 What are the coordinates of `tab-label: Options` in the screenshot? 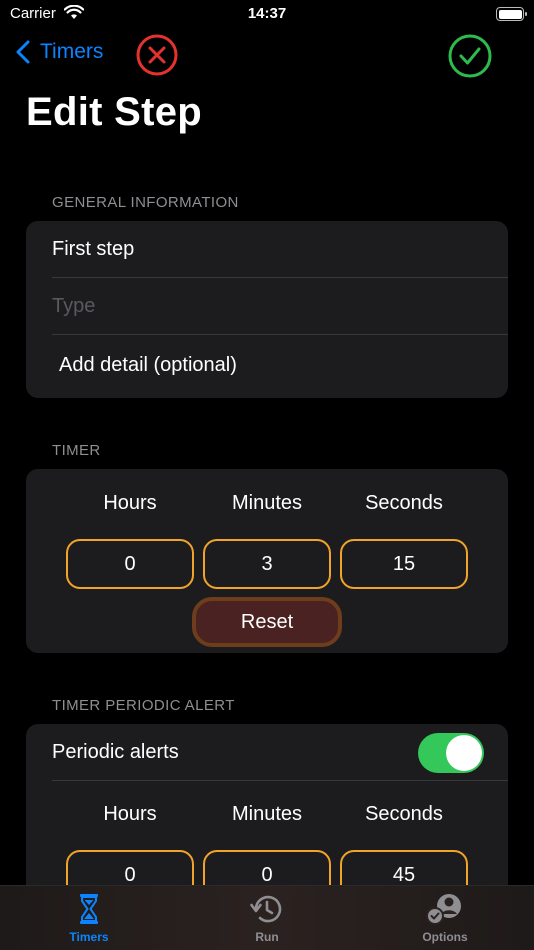 It's located at (445, 937).